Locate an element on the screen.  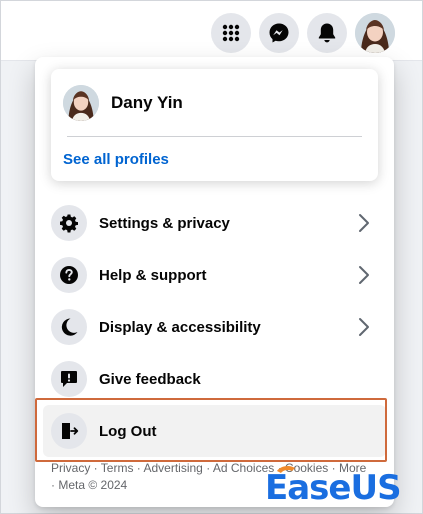
profile-avatar is located at coordinates (81, 103).